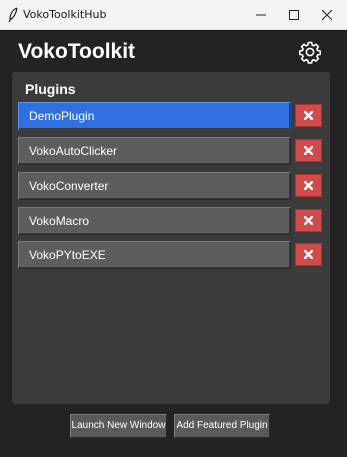 Image resolution: width=347 pixels, height=457 pixels. I want to click on plugin-row: VokoAutoClicker, so click(170, 151).